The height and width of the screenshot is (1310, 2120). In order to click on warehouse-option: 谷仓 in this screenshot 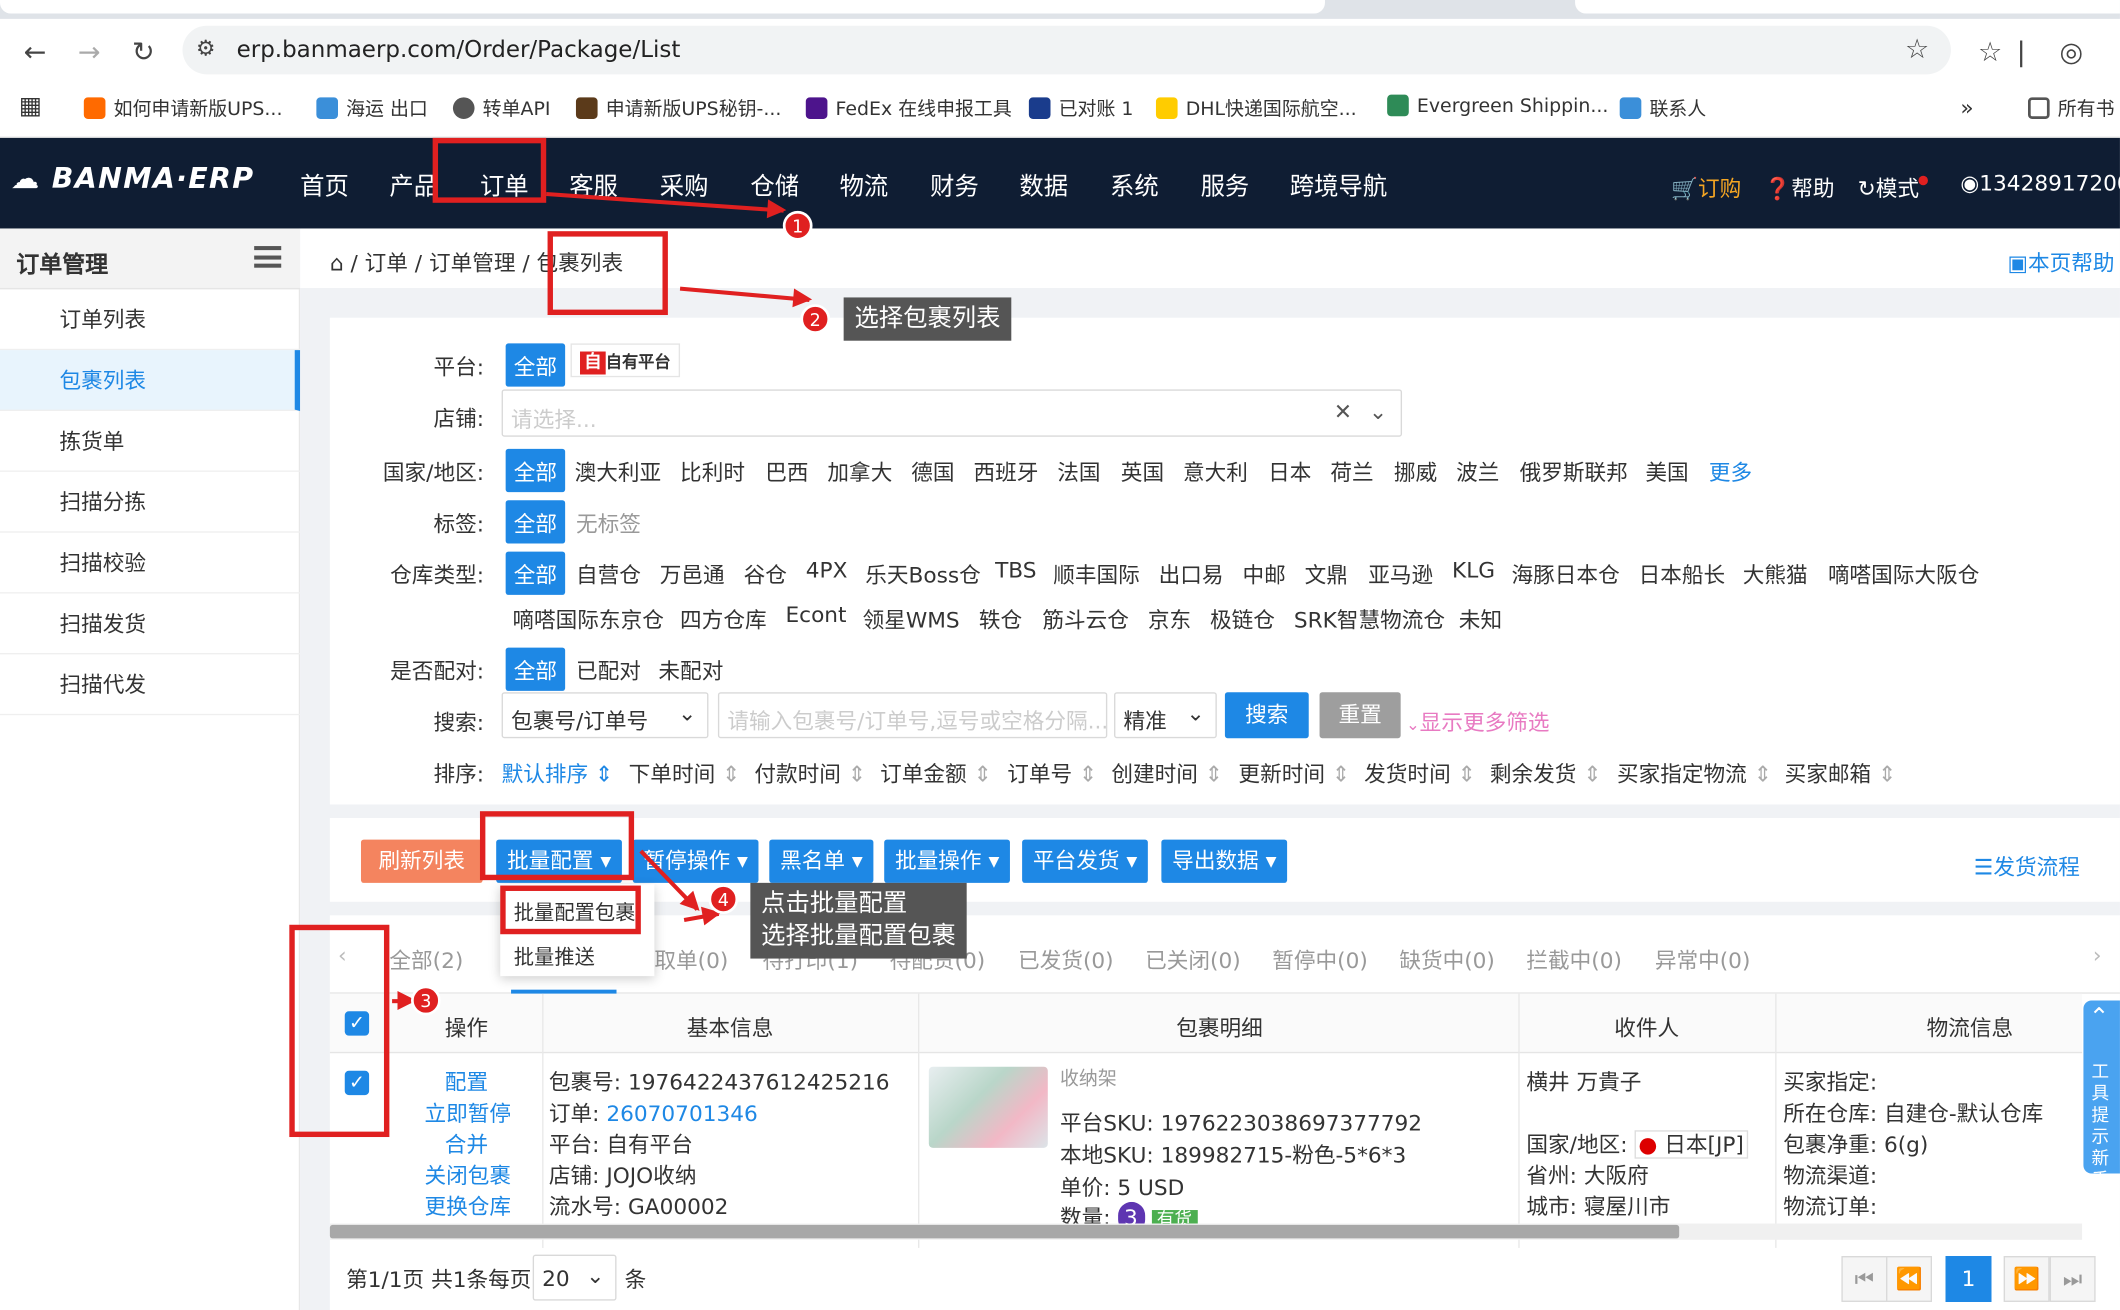, I will do `click(765, 573)`.